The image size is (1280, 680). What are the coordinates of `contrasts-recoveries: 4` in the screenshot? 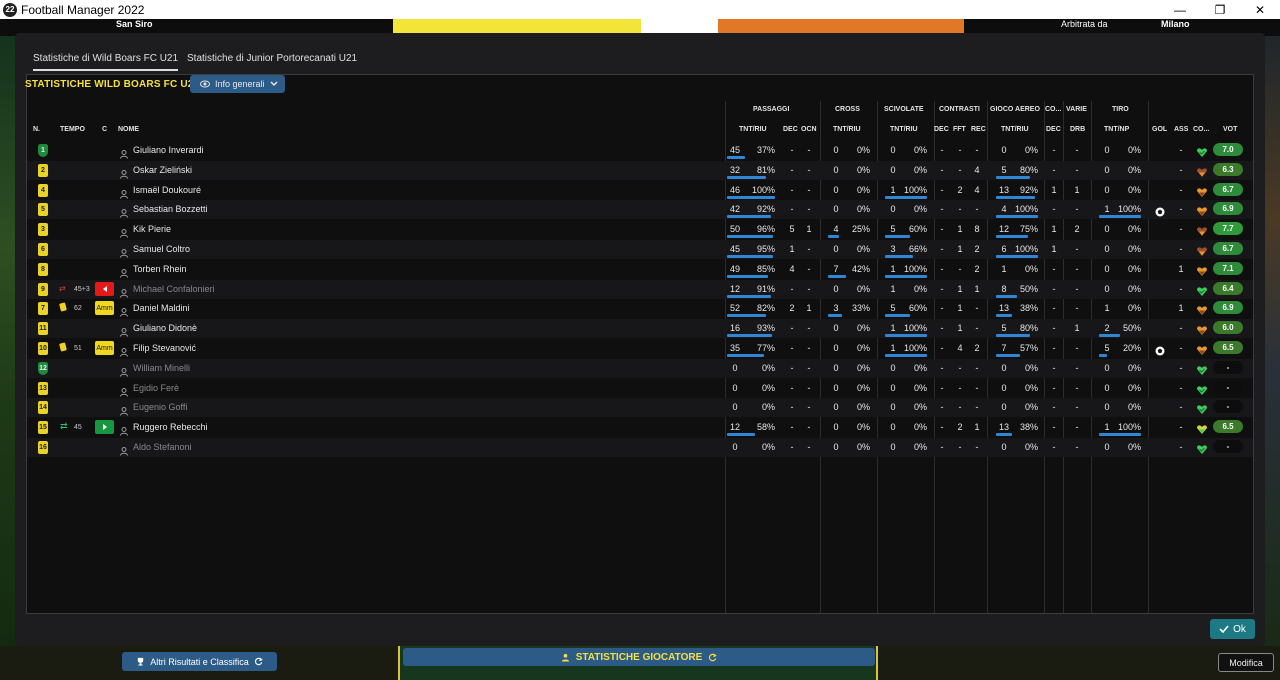 It's located at (977, 169).